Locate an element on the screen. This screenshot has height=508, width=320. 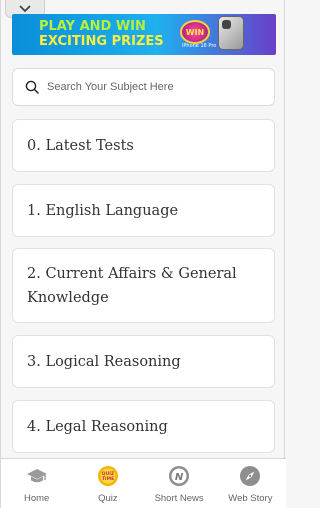
subject-label: 3. Logical Reasoning is located at coordinates (104, 361).